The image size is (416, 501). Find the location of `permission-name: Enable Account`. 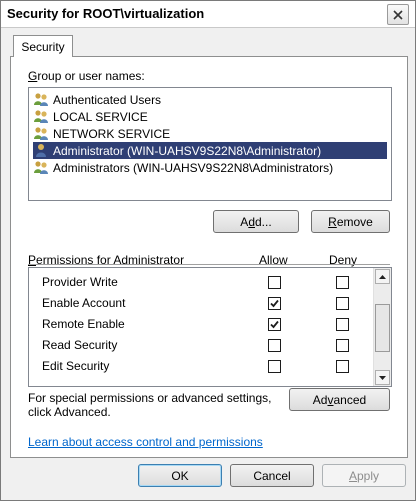

permission-name: Enable Account is located at coordinates (84, 303).